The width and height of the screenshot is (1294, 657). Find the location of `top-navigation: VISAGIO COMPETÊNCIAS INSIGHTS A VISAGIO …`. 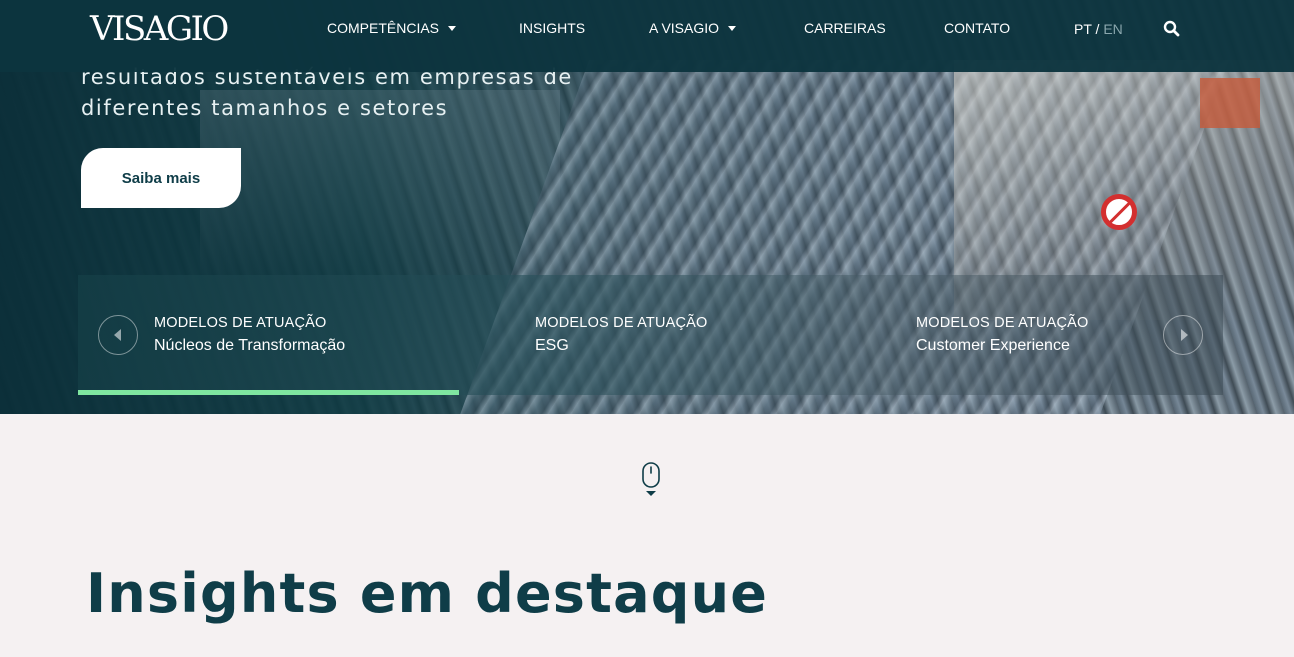

top-navigation: VISAGIO COMPETÊNCIAS INSIGHTS A VISAGIO … is located at coordinates (647, 36).